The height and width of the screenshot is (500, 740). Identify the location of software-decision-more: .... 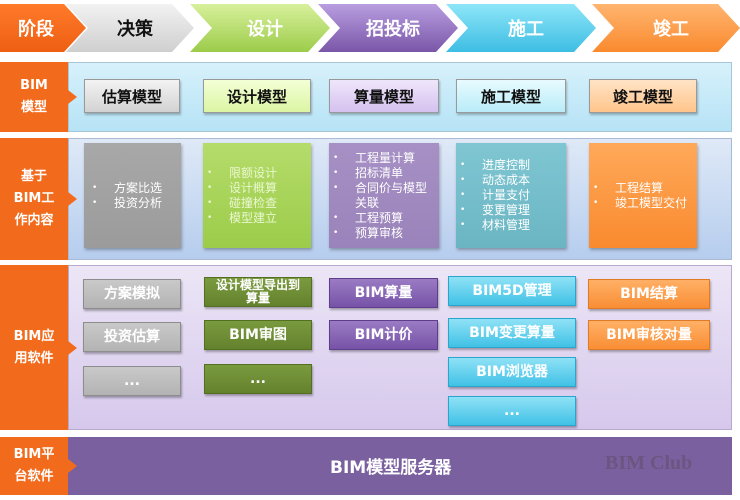
(132, 381).